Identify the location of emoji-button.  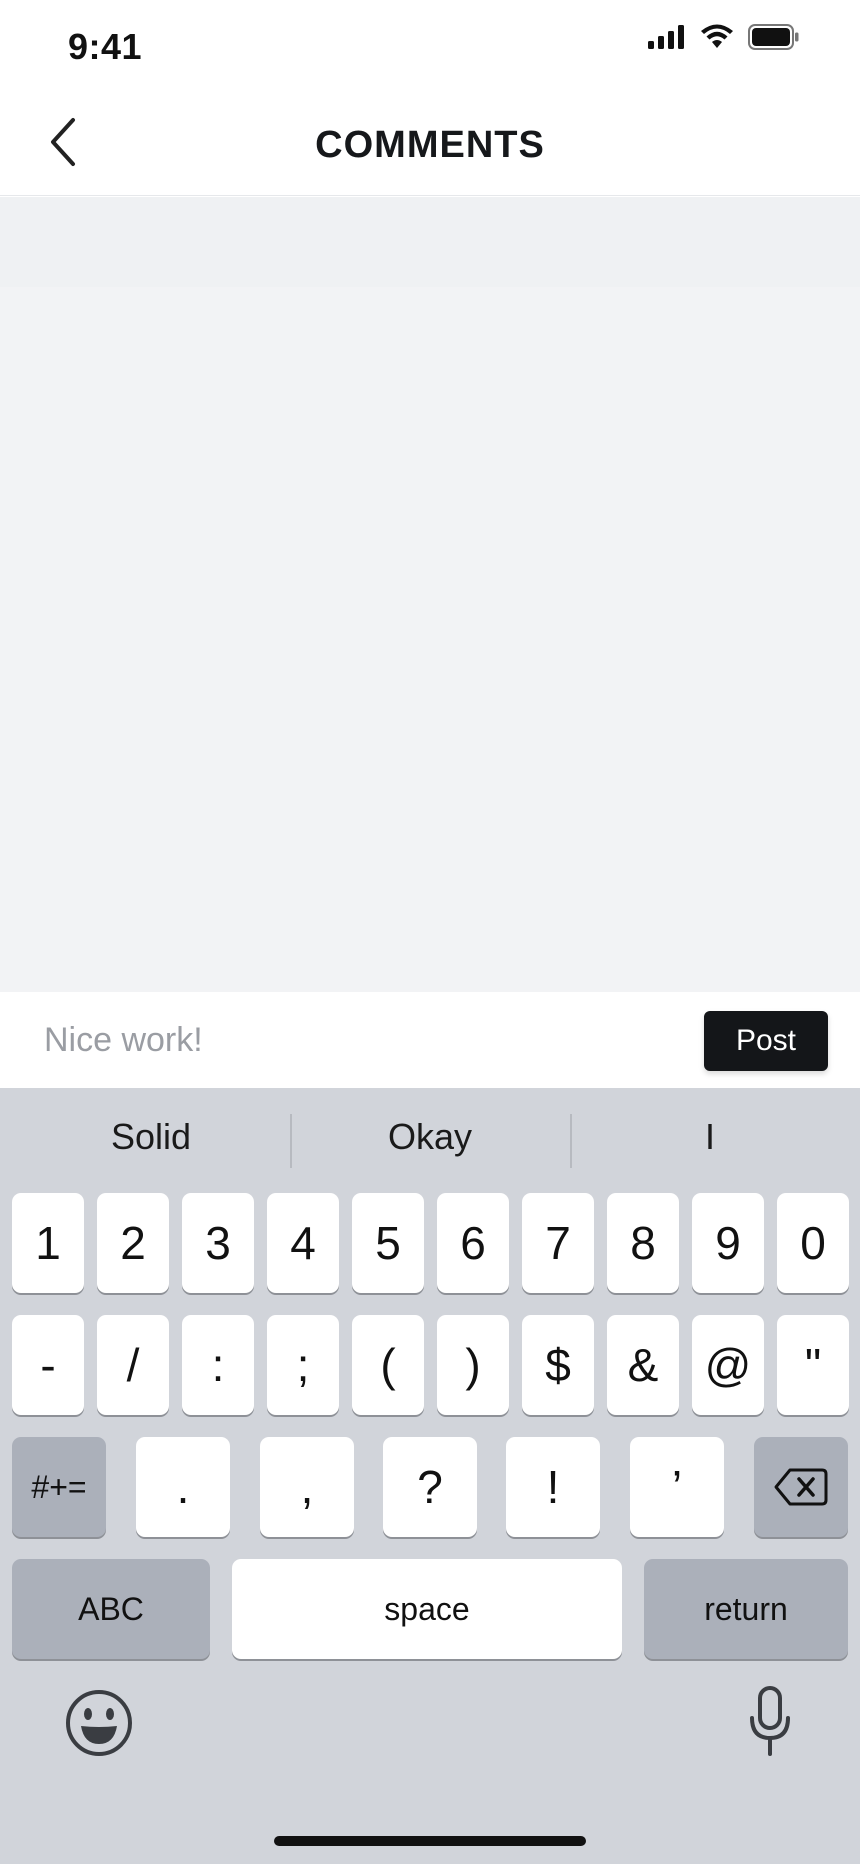
(99, 1723).